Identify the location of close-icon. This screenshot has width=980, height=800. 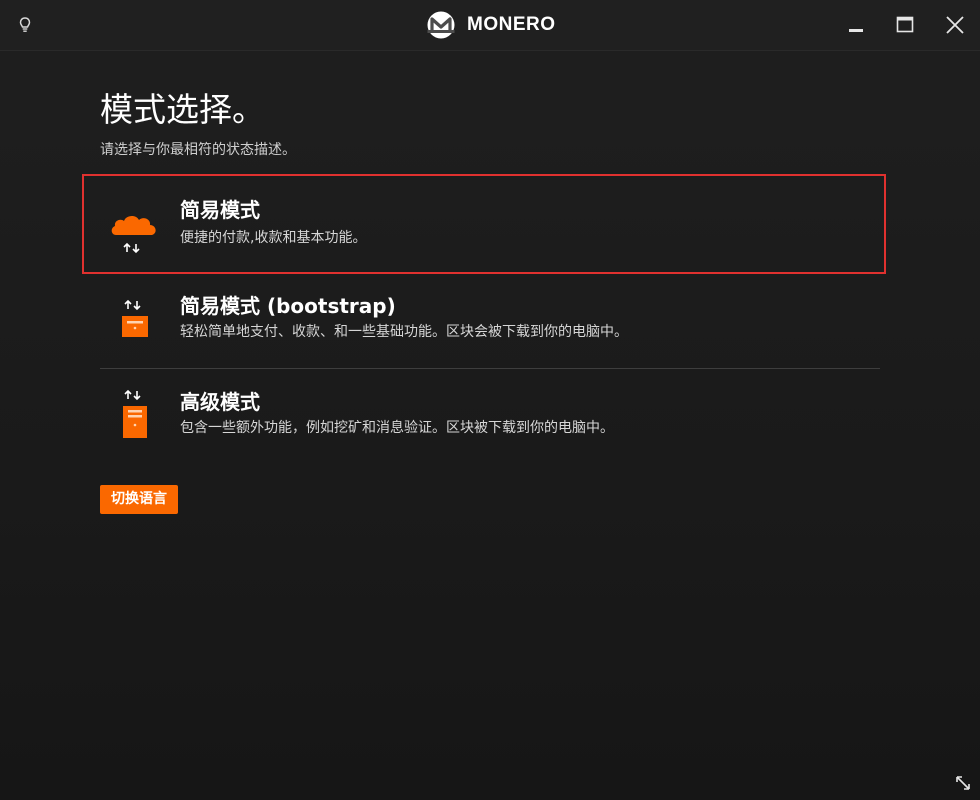
(955, 25).